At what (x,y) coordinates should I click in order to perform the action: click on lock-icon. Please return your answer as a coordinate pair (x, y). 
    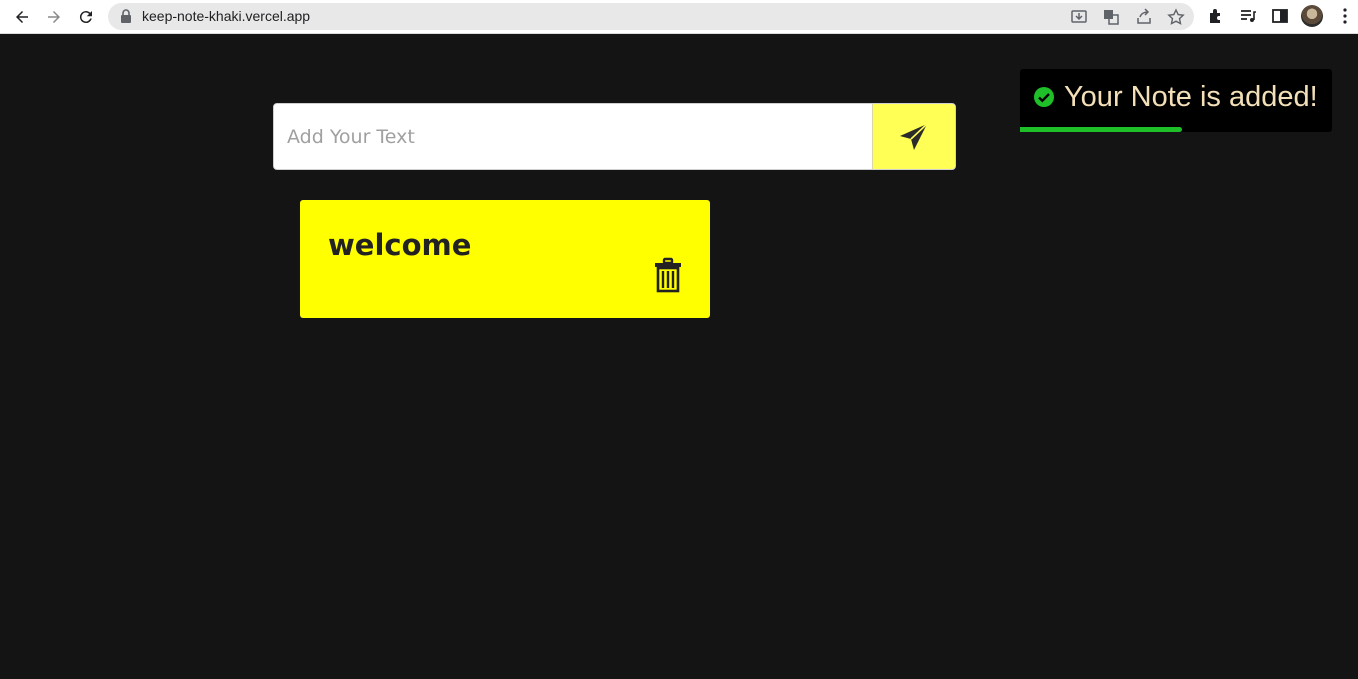
    Looking at the image, I should click on (126, 16).